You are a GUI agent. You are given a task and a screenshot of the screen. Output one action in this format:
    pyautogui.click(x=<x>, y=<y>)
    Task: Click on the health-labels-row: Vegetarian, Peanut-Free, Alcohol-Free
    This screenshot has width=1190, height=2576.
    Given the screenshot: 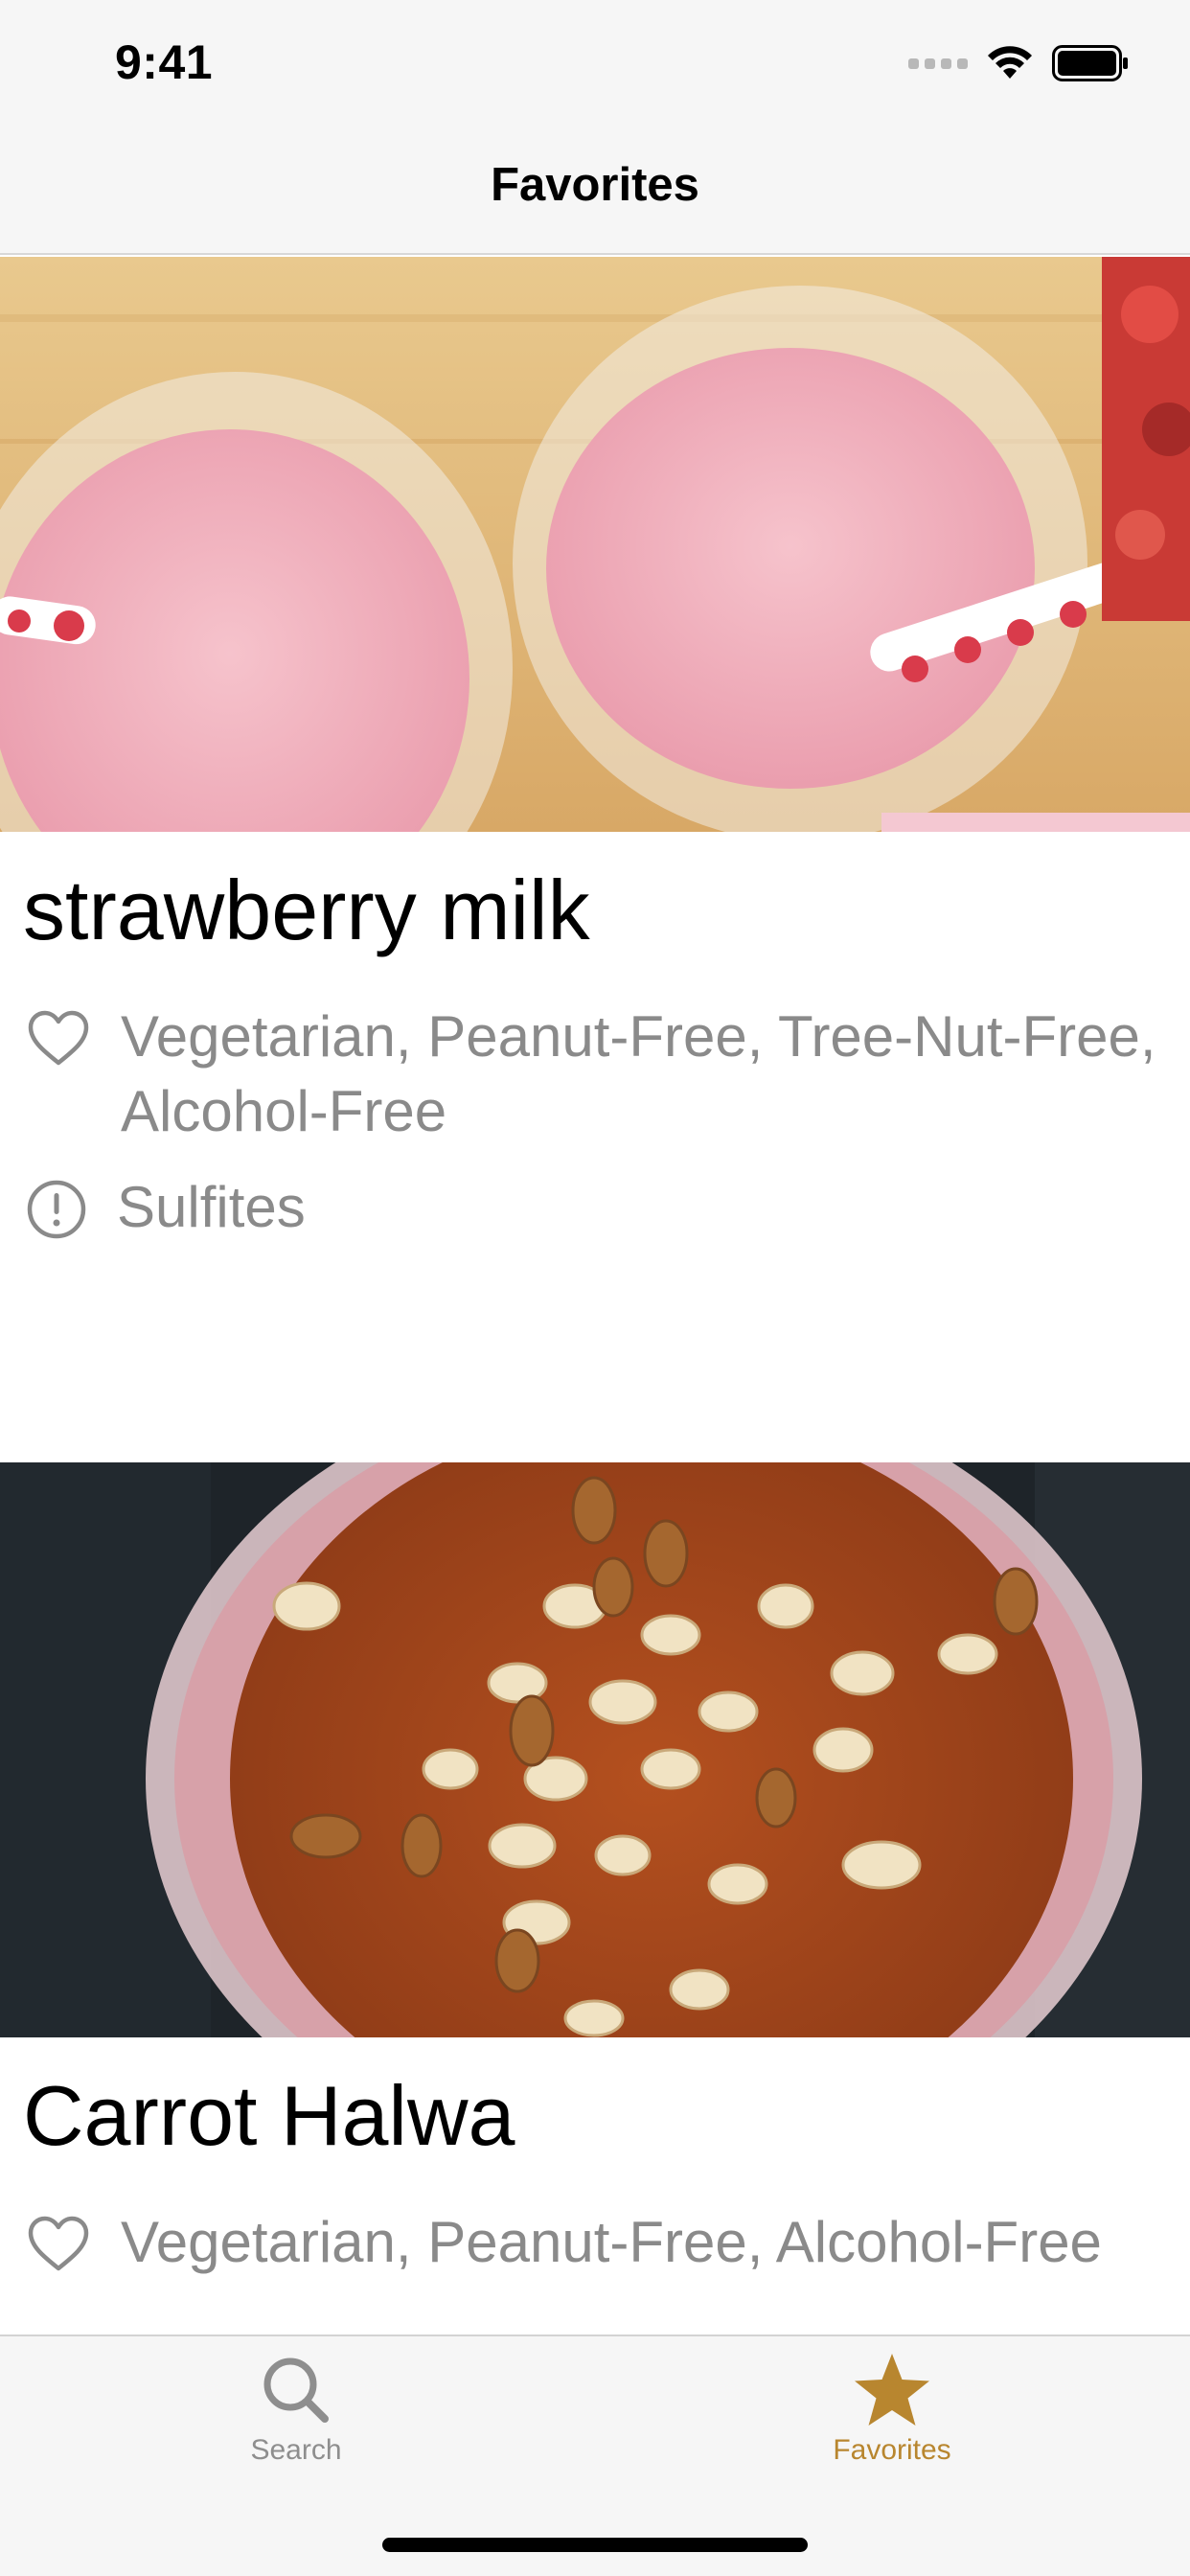 What is the action you would take?
    pyautogui.click(x=595, y=2242)
    